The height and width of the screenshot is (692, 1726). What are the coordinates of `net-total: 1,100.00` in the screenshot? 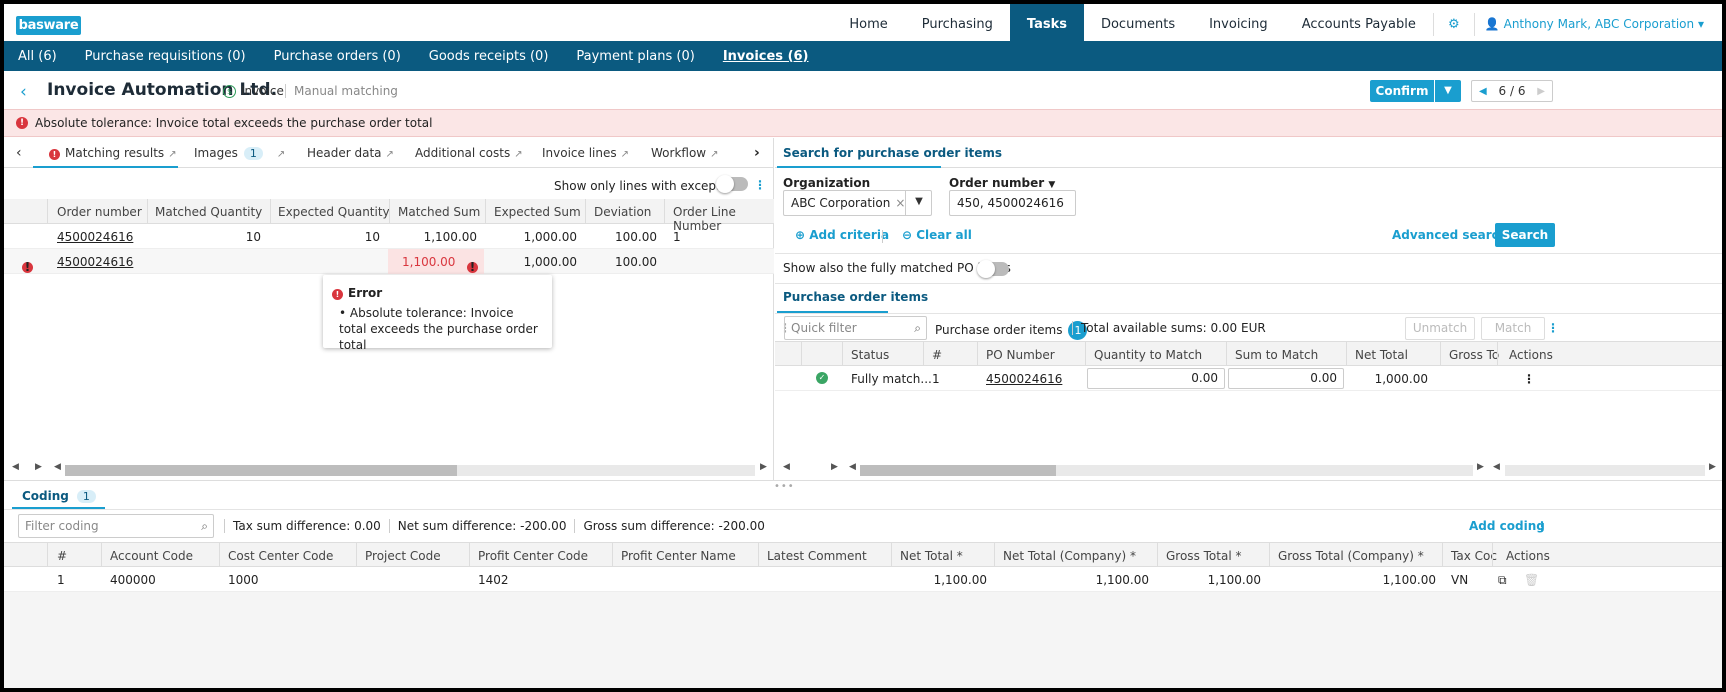 It's located at (960, 580).